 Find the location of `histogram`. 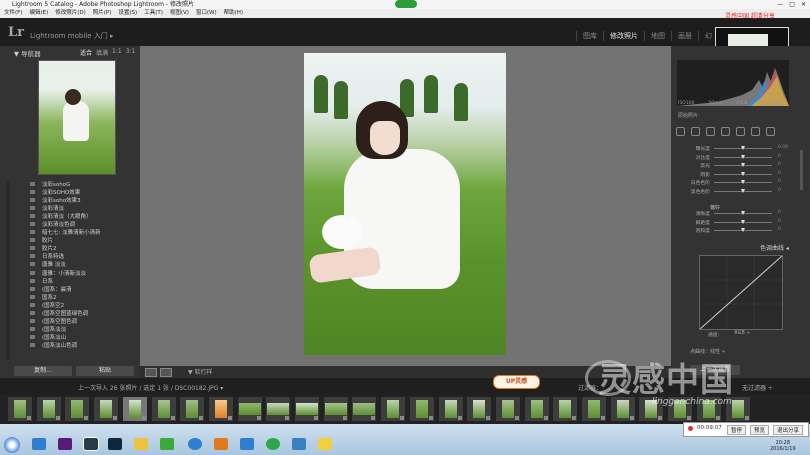

histogram is located at coordinates (733, 83).